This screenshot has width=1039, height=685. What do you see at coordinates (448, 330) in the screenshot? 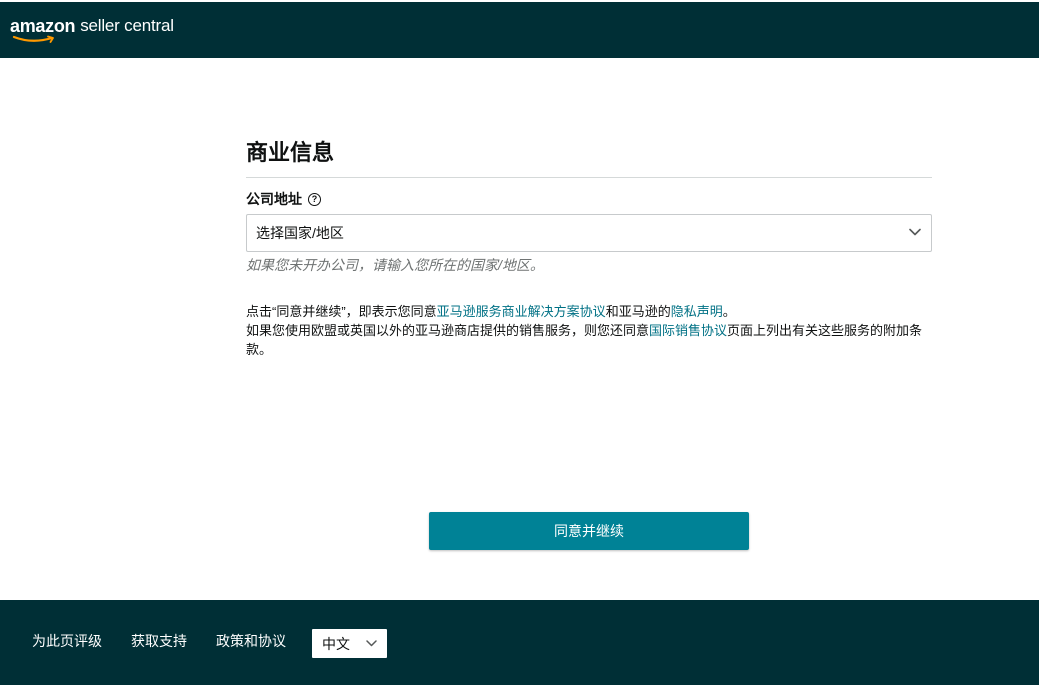
I see `terms-text-4: 如果您使用欧盟或英国以外的亚马逊商店提供的销售服务，则您还同意` at bounding box center [448, 330].